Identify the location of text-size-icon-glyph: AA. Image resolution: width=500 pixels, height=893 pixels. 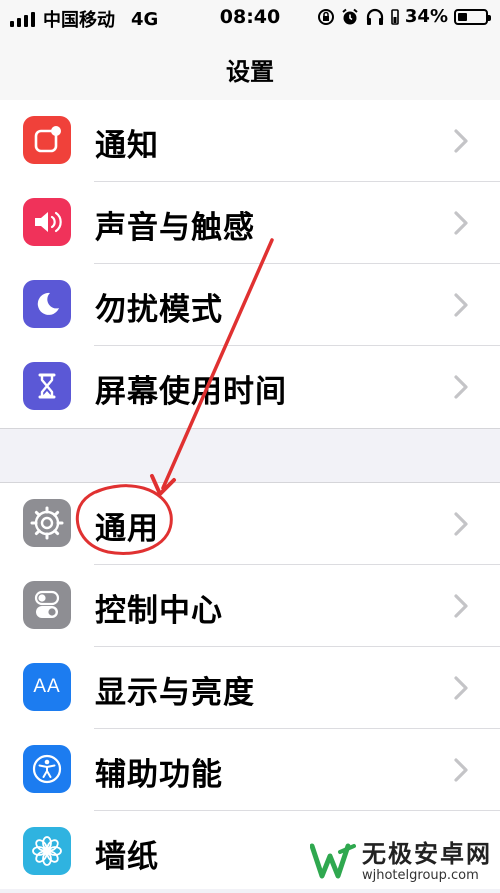
(47, 686).